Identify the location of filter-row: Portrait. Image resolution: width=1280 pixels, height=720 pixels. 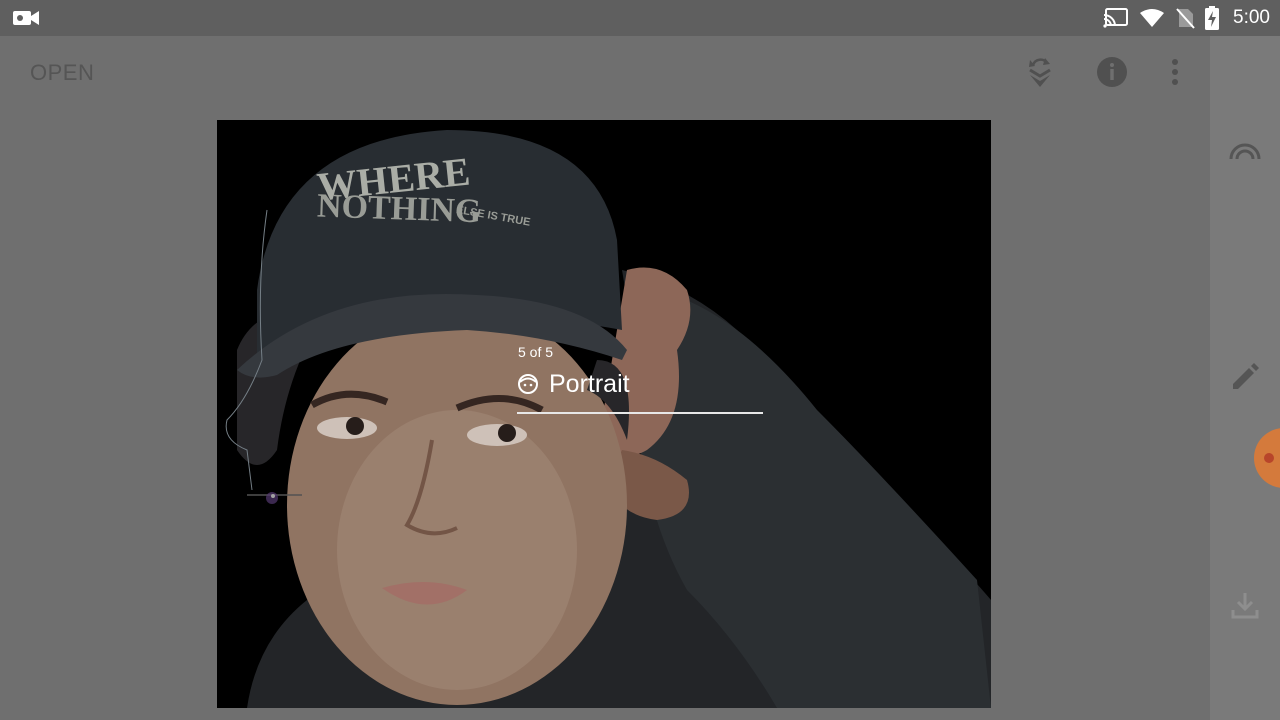
(640, 384).